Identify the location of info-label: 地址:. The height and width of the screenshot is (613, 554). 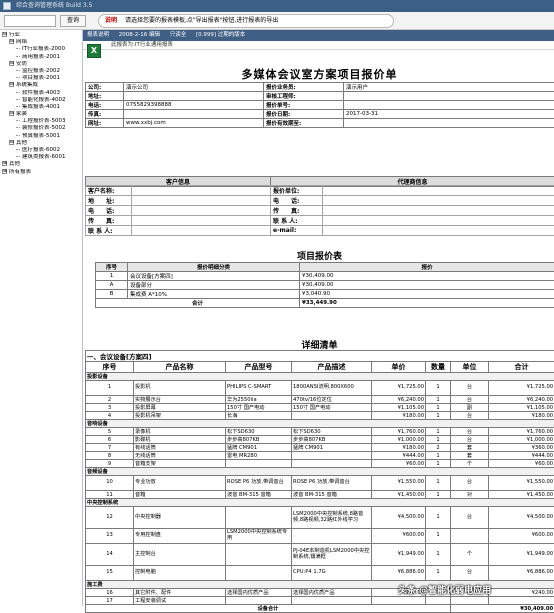
(105, 96).